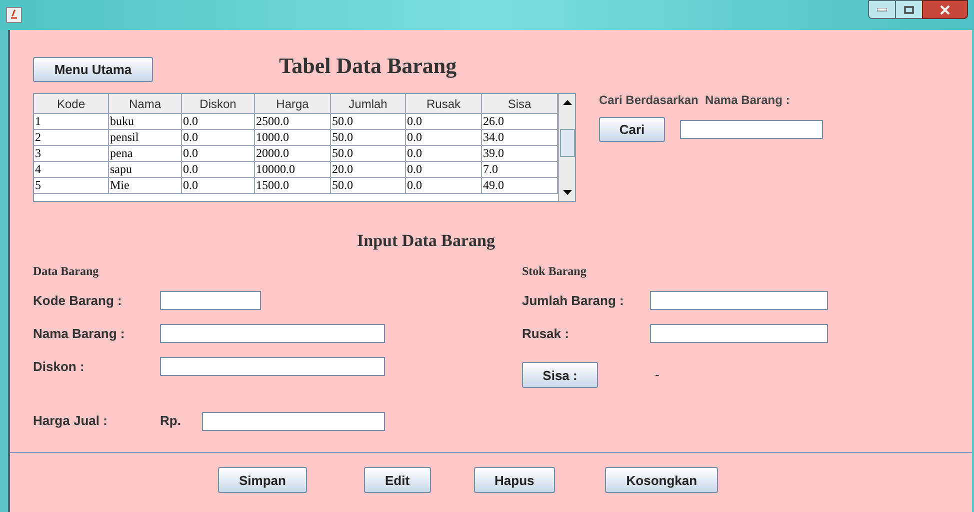 The image size is (974, 512). I want to click on table-cell: sapu, so click(145, 170).